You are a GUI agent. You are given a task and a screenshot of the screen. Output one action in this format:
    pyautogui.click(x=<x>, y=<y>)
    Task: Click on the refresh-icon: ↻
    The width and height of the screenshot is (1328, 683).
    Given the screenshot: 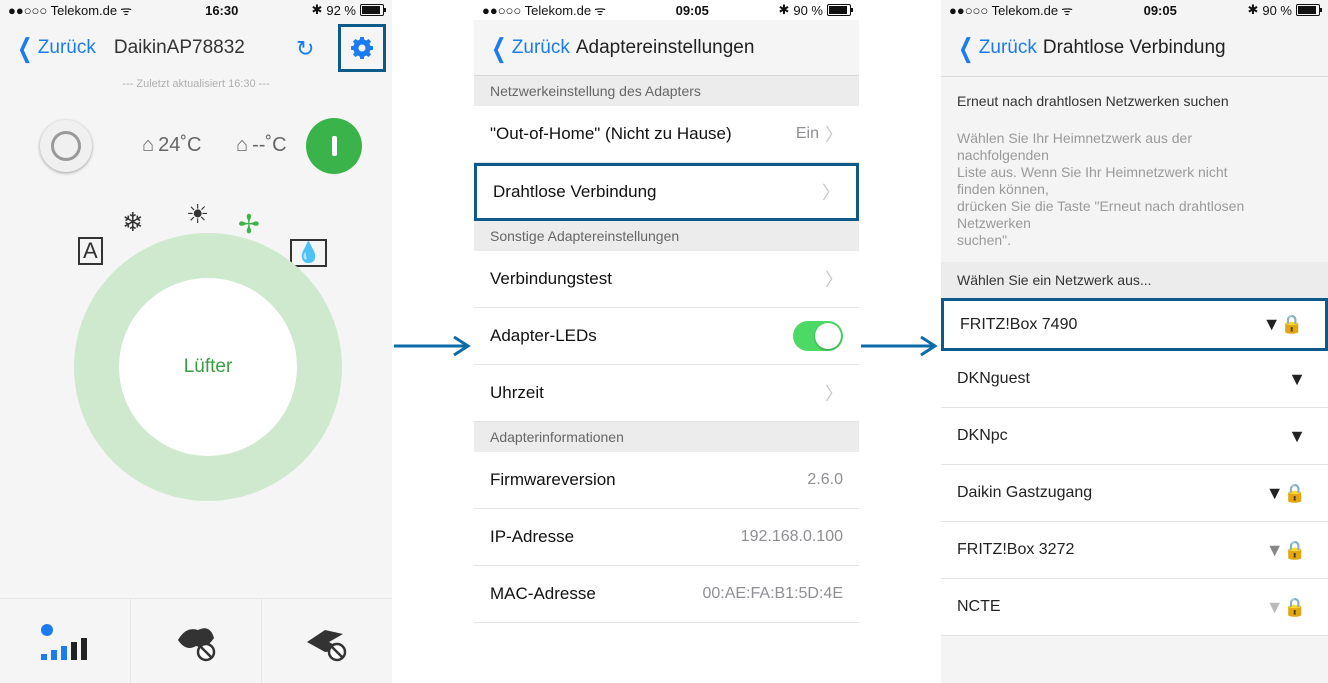 What is the action you would take?
    pyautogui.click(x=305, y=49)
    